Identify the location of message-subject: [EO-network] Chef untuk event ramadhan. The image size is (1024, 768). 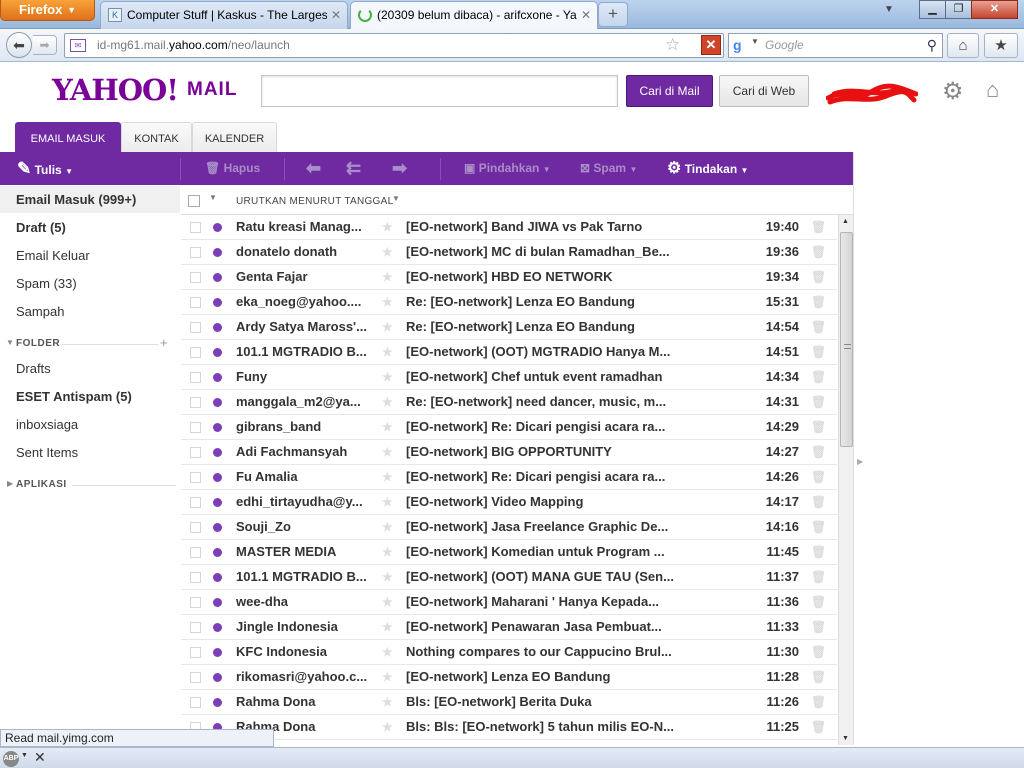
(546, 377).